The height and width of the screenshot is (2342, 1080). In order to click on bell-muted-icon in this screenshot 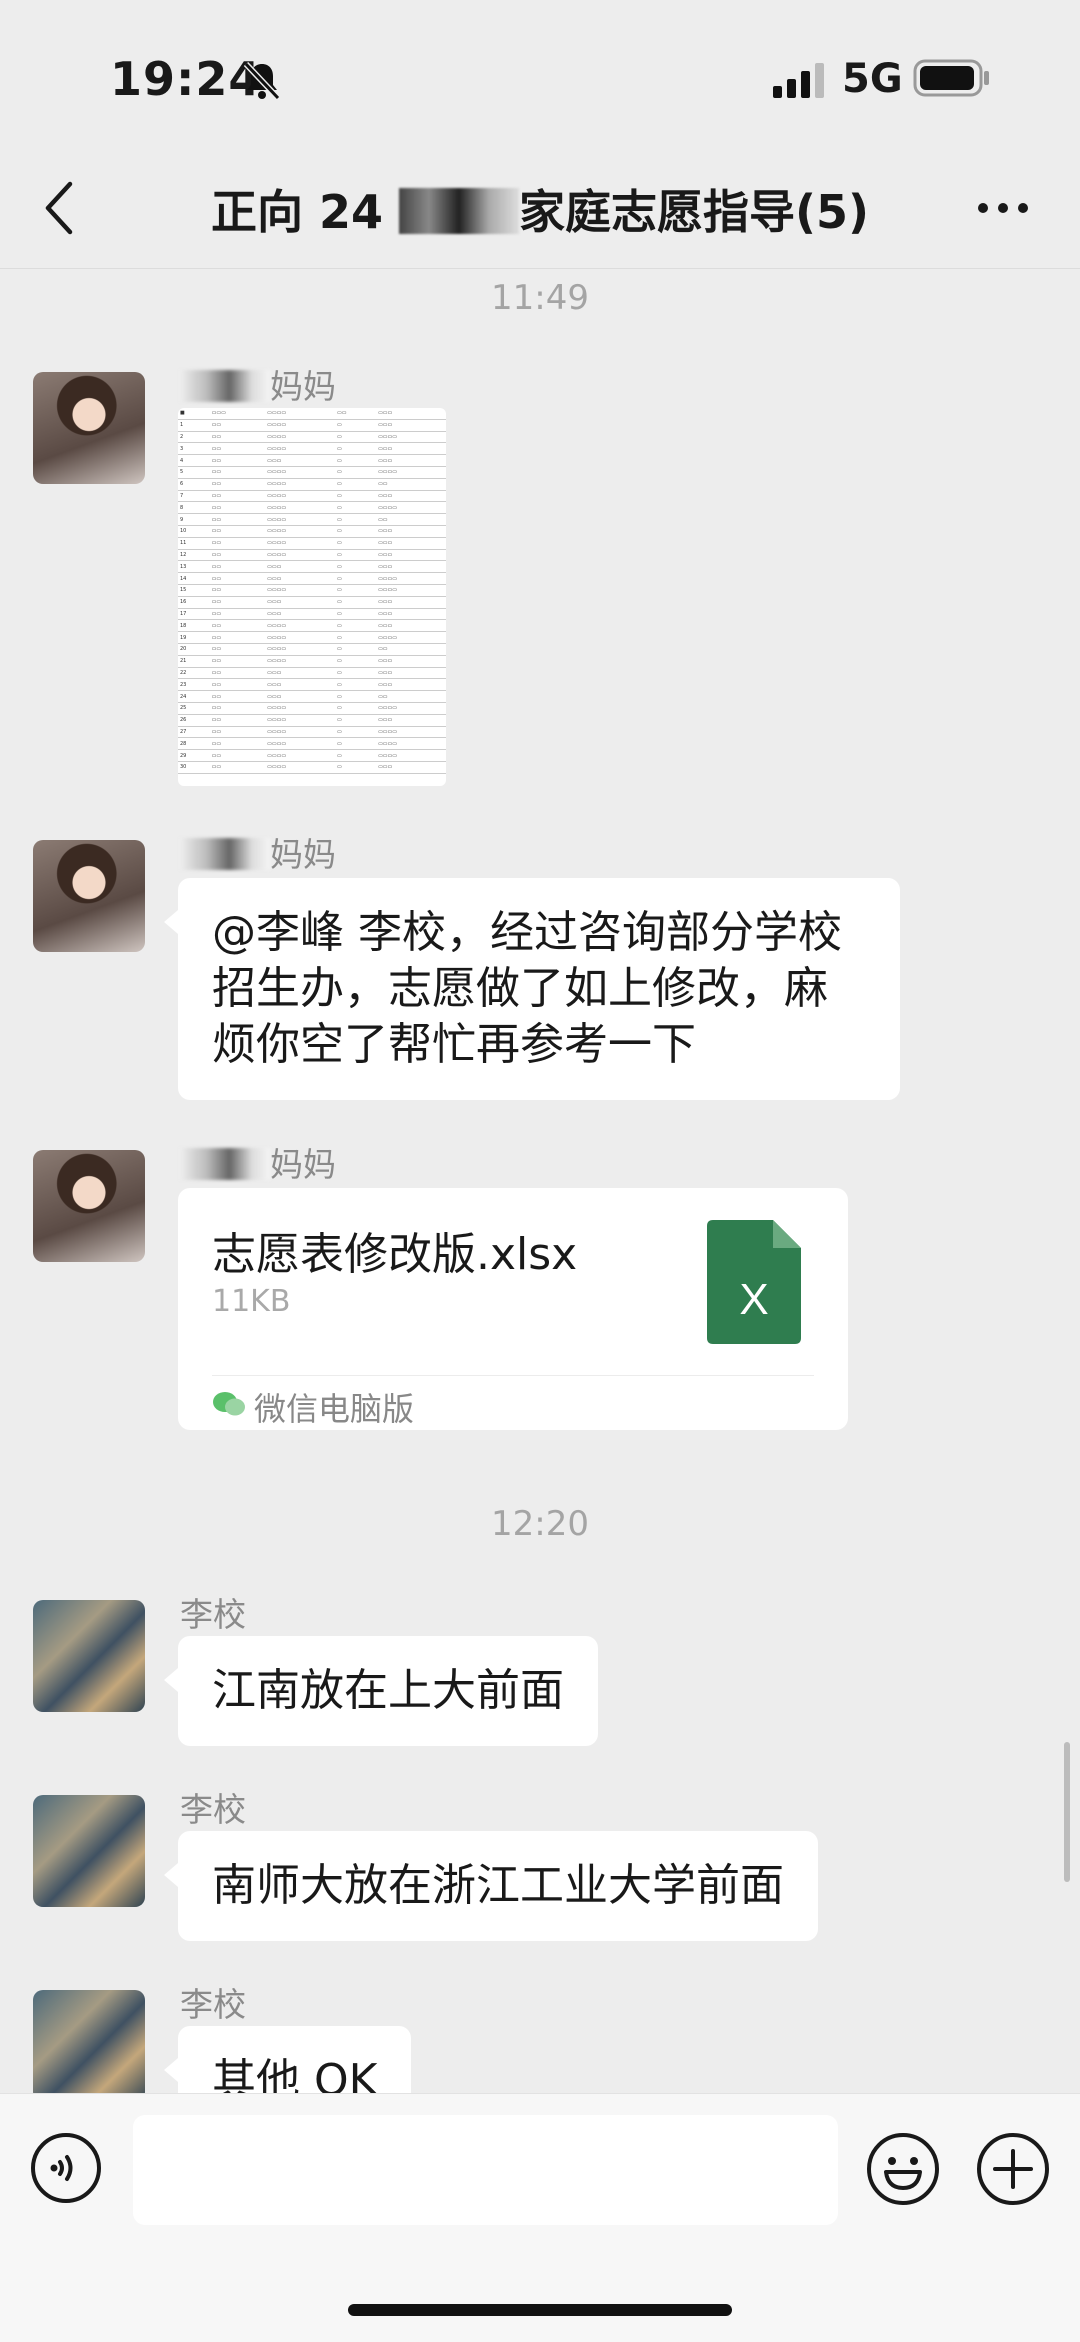, I will do `click(262, 81)`.